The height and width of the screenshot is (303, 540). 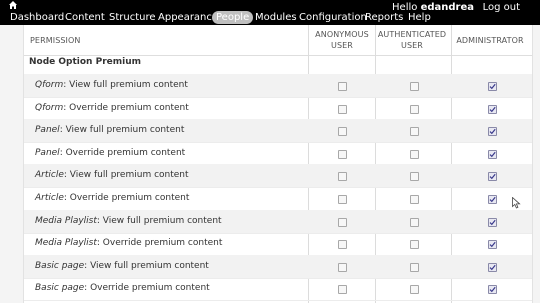 I want to click on permission-row: Qform: View full premium content, so click(x=278, y=86).